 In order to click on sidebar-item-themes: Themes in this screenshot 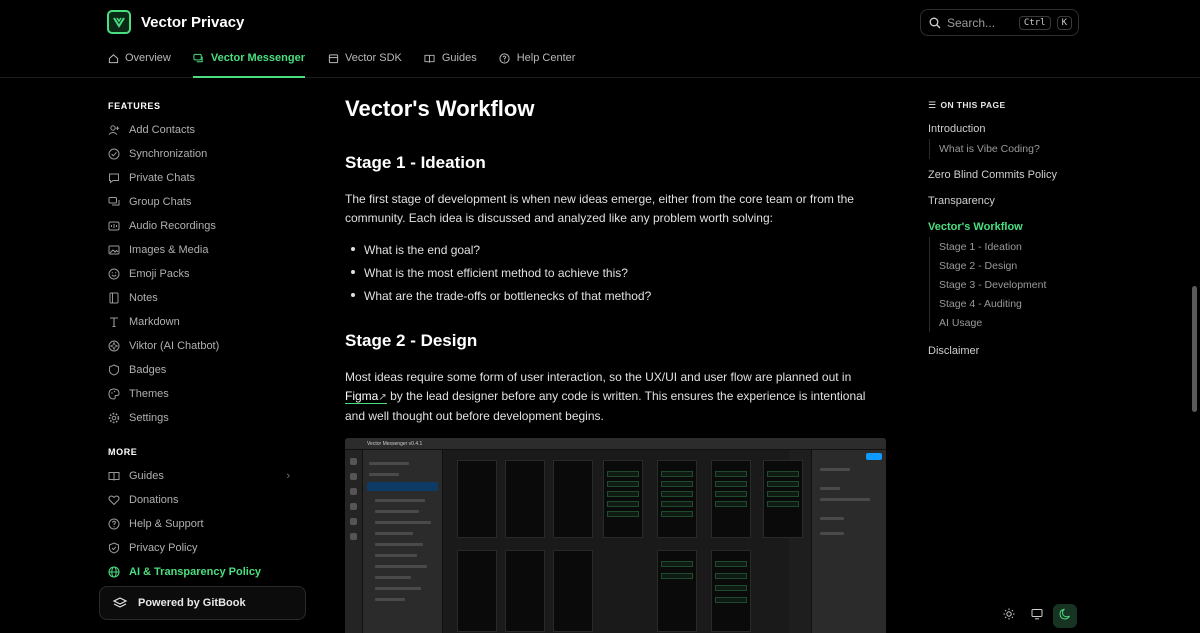, I will do `click(205, 394)`.